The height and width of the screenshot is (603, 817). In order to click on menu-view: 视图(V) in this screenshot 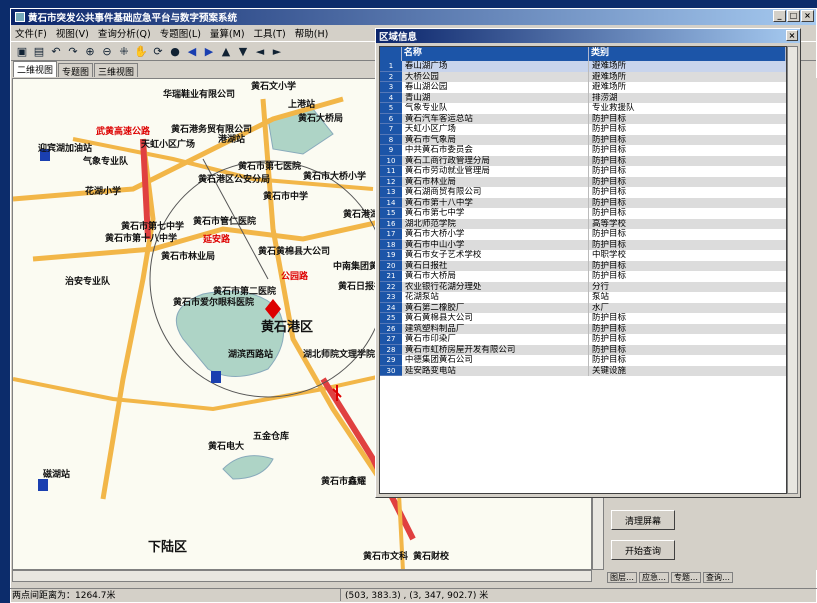, I will do `click(72, 33)`.